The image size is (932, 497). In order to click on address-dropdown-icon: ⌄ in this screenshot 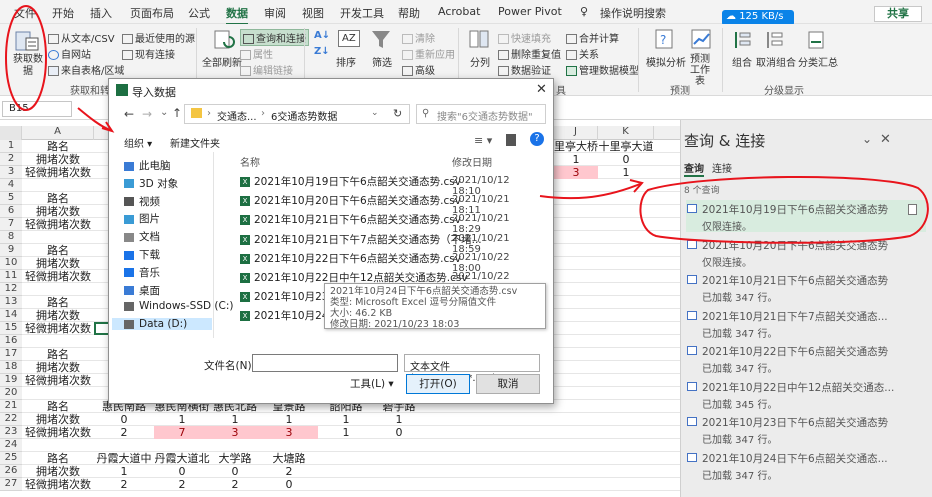, I will do `click(375, 113)`.